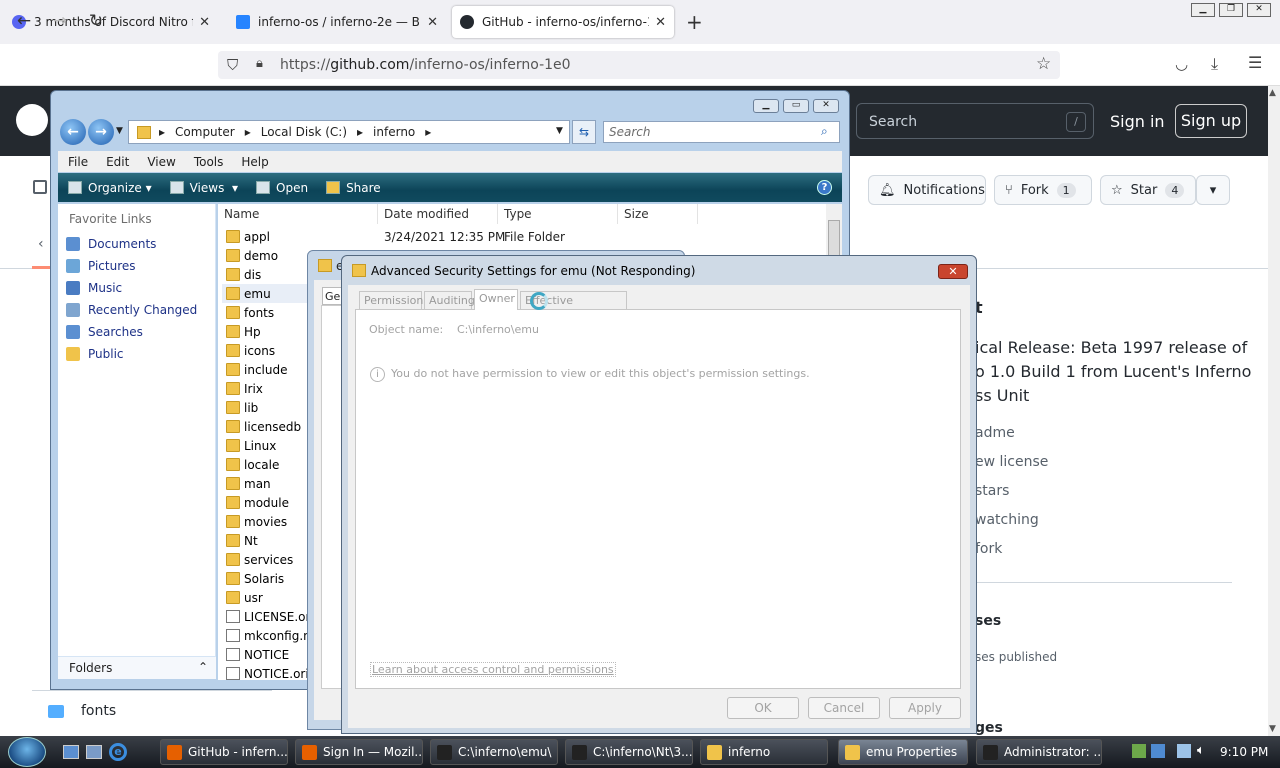 The image size is (1280, 768). I want to click on open-button: Open, so click(282, 188).